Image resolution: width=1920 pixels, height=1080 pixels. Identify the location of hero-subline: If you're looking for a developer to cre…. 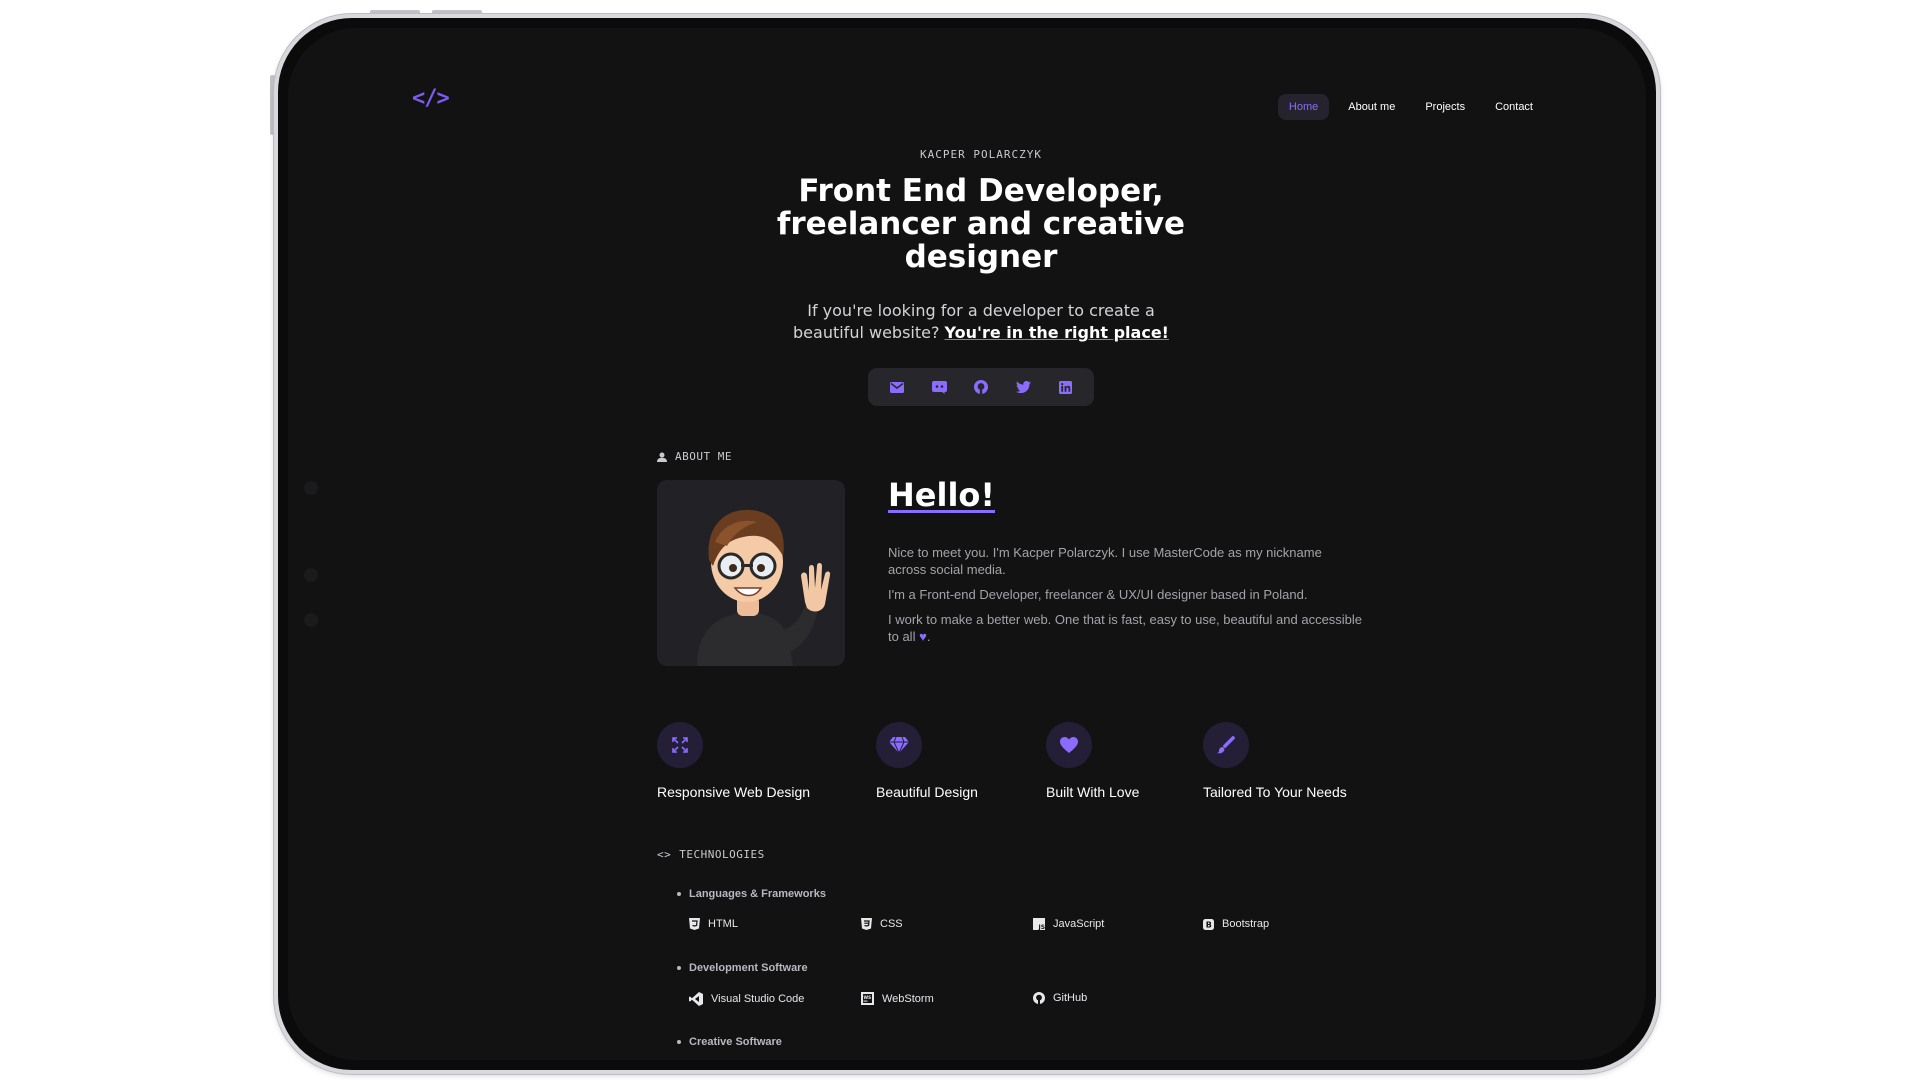
(981, 322).